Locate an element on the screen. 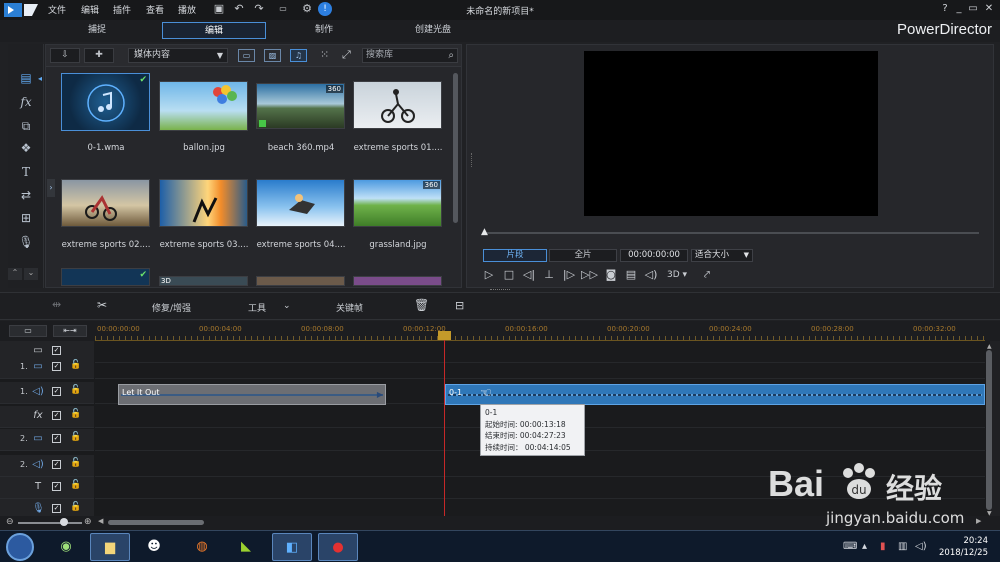 This screenshot has width=1000, height=562. zoom-in-icon: ⊕ is located at coordinates (88, 522).